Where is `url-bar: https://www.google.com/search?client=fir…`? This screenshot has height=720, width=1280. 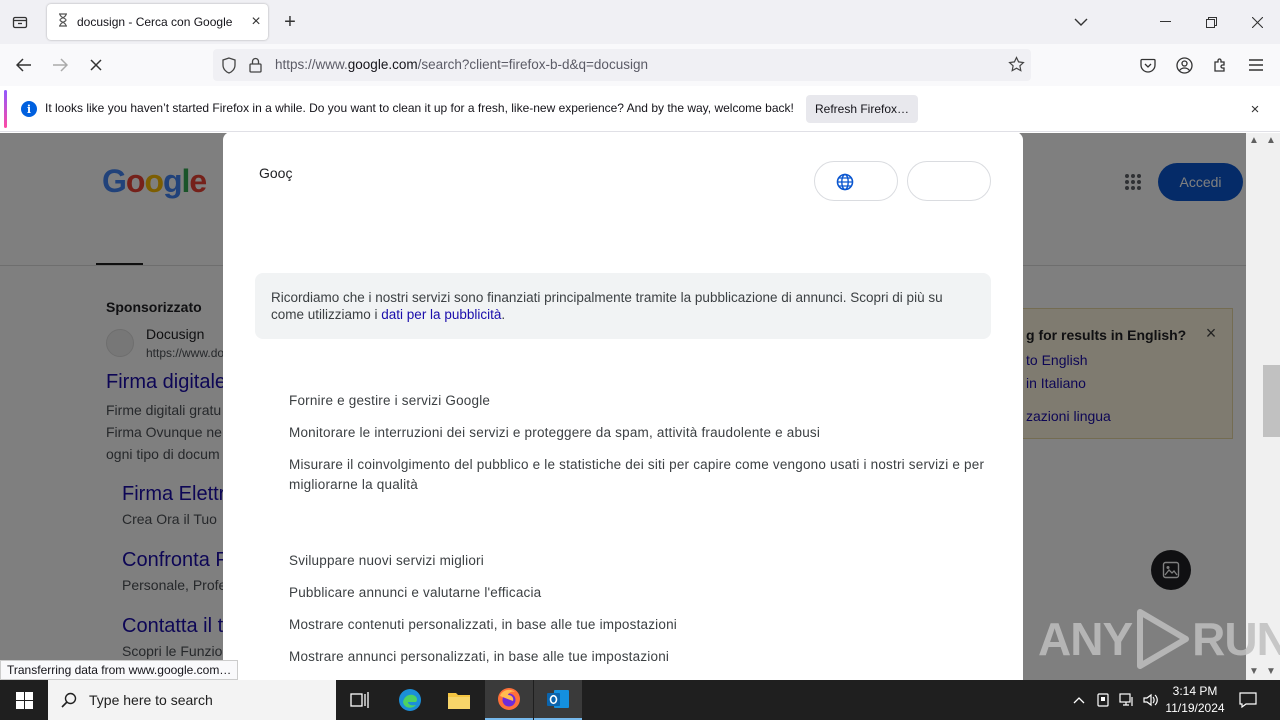
url-bar: https://www.google.com/search?client=fir… is located at coordinates (622, 65).